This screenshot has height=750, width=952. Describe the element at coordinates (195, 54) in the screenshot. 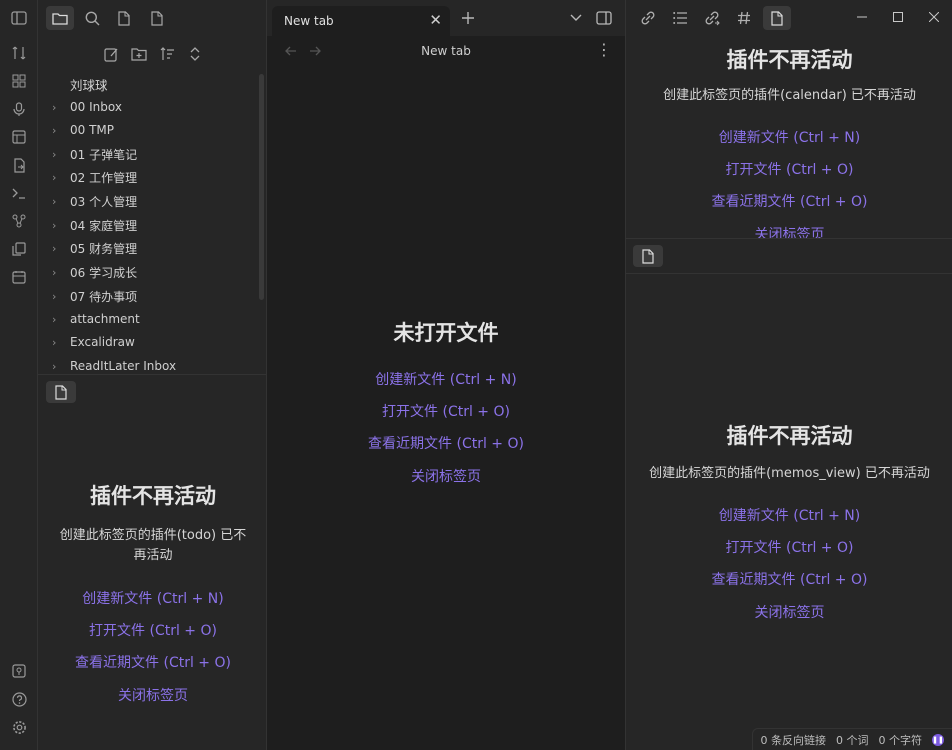

I see `expand-collapse-icon` at that location.